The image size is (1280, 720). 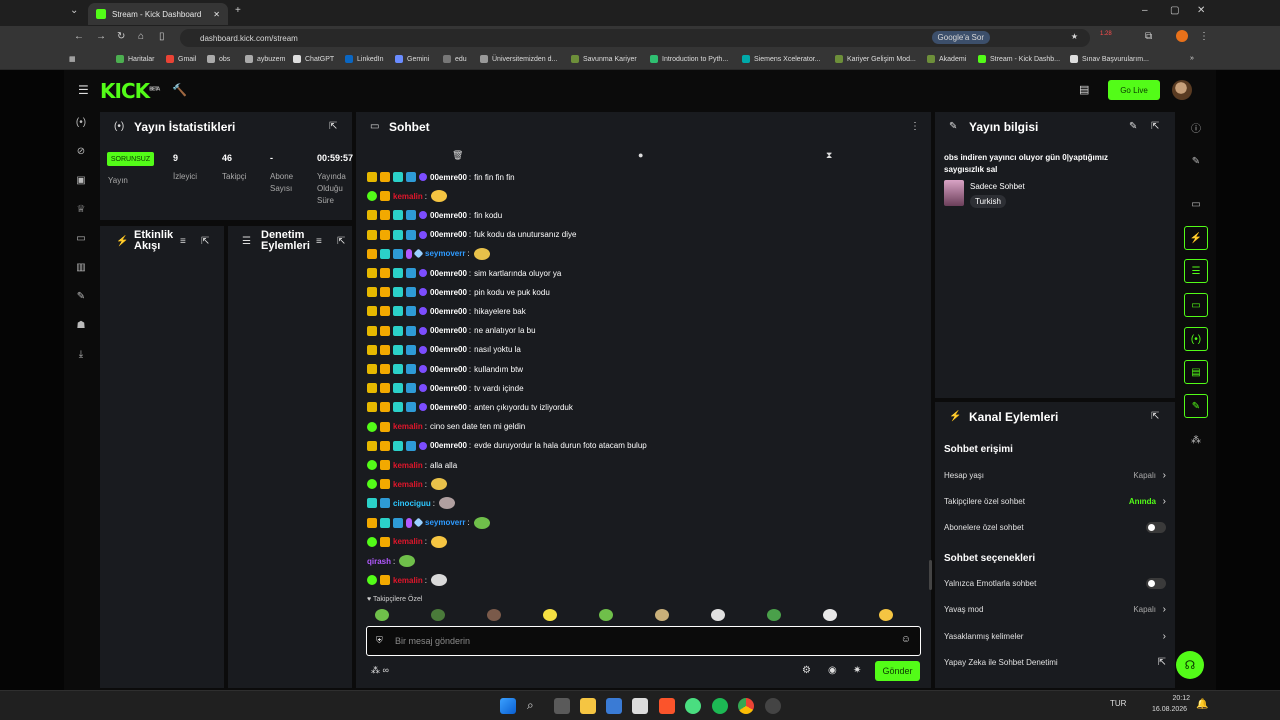 What do you see at coordinates (1156, 583) in the screenshot?
I see `emote-only-toggle` at bounding box center [1156, 583].